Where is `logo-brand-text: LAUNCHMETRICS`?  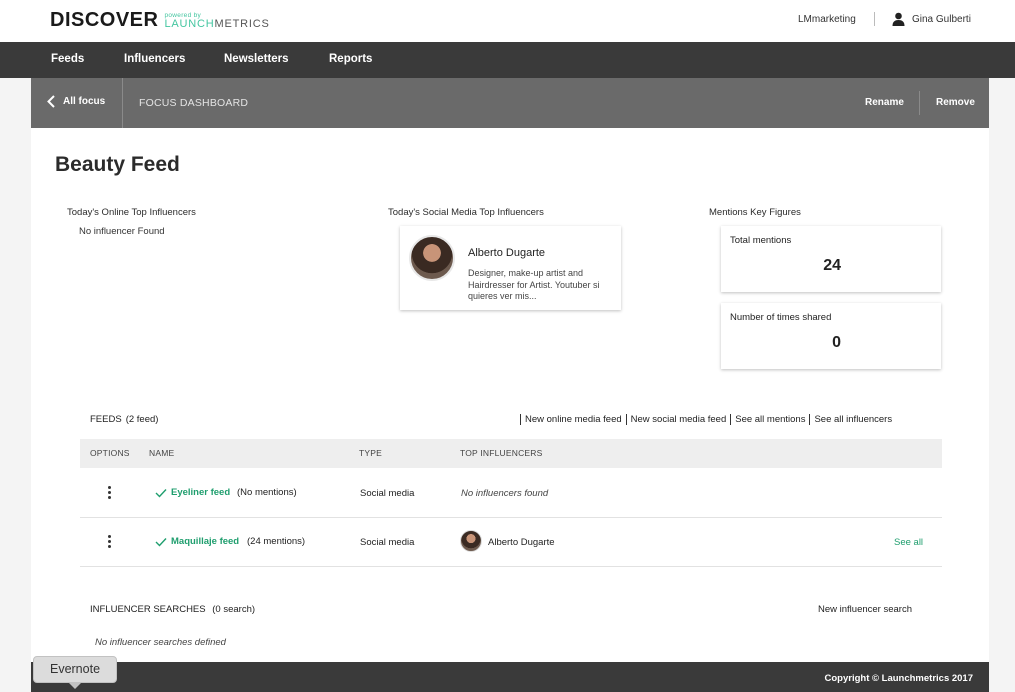 logo-brand-text: LAUNCHMETRICS is located at coordinates (216, 24).